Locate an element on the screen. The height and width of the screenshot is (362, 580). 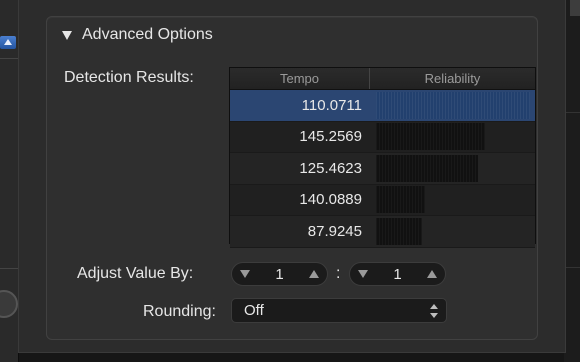
adjust-right-value: 1 is located at coordinates (397, 274).